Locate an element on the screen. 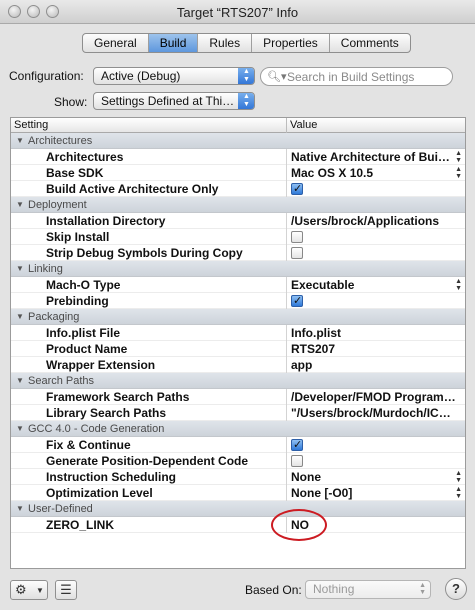  column-header-setting: Setting is located at coordinates (31, 125).